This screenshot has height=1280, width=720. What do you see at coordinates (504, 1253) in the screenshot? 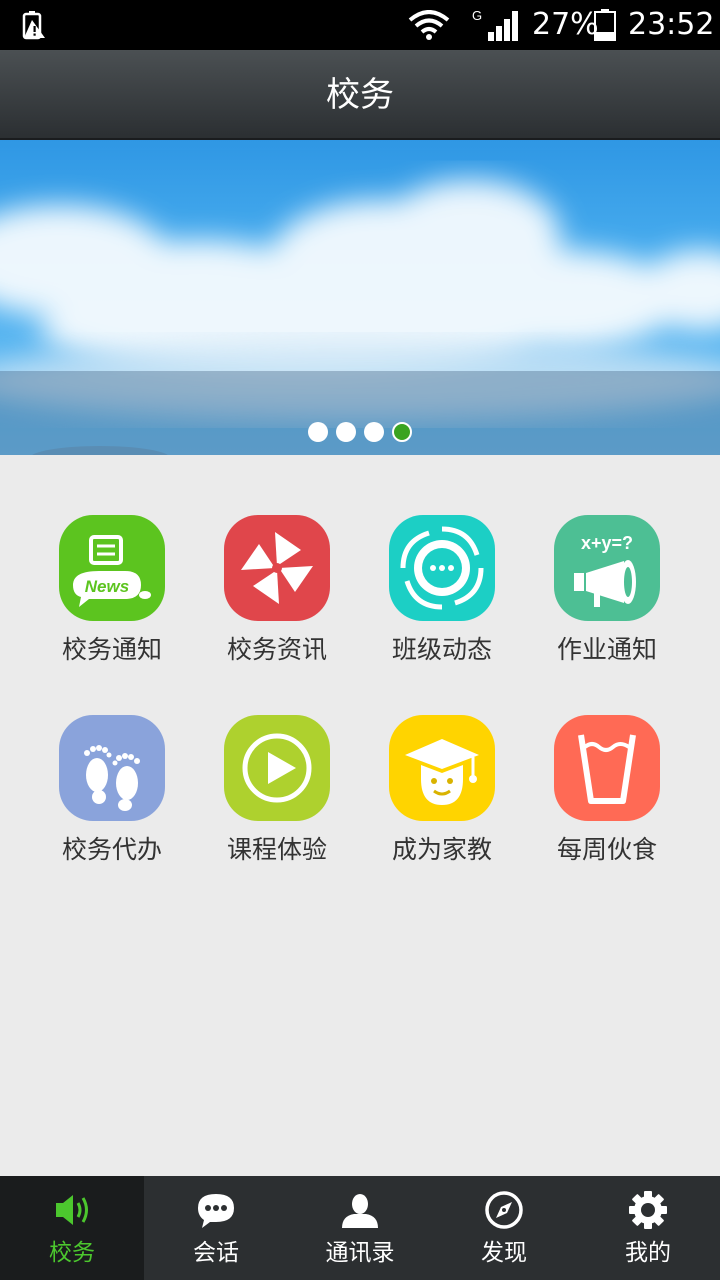
I see `tab-label: 发现` at bounding box center [504, 1253].